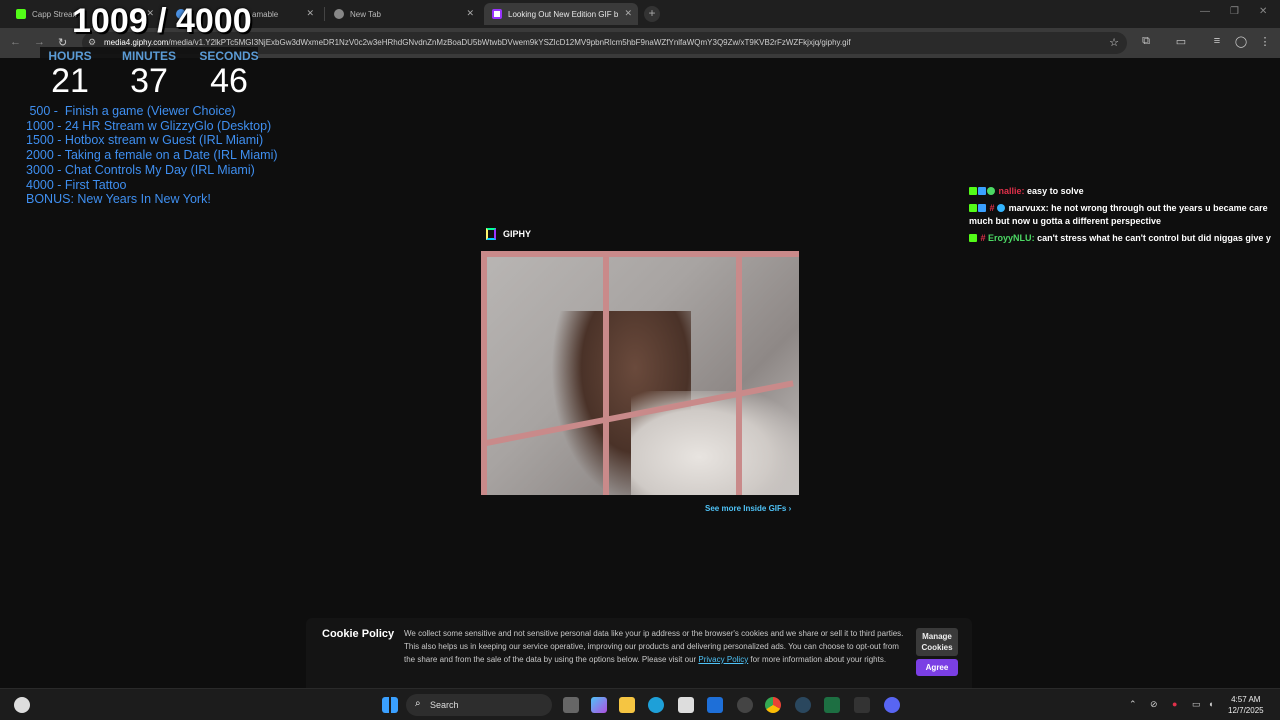 This screenshot has height=720, width=1280. What do you see at coordinates (656, 705) in the screenshot?
I see `edge-icon` at bounding box center [656, 705].